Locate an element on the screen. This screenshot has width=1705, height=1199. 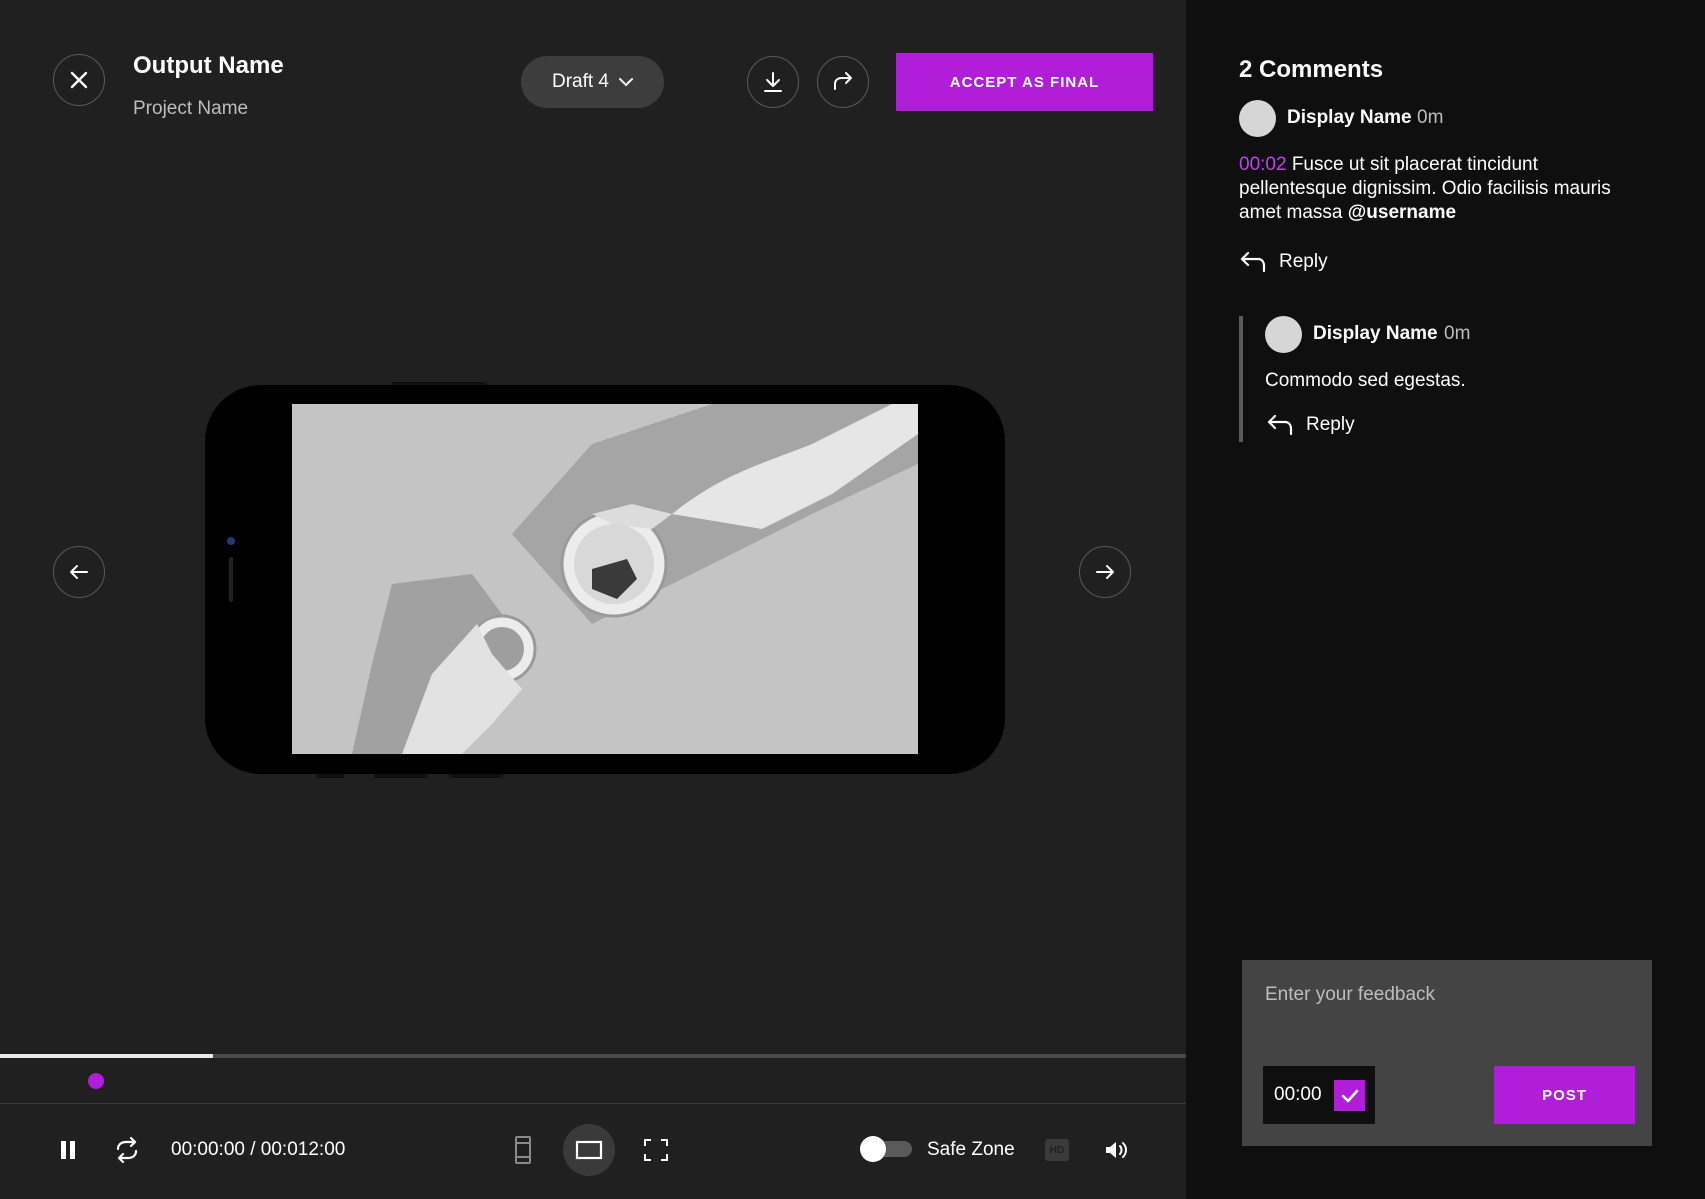
output-name: Output Name is located at coordinates (208, 65).